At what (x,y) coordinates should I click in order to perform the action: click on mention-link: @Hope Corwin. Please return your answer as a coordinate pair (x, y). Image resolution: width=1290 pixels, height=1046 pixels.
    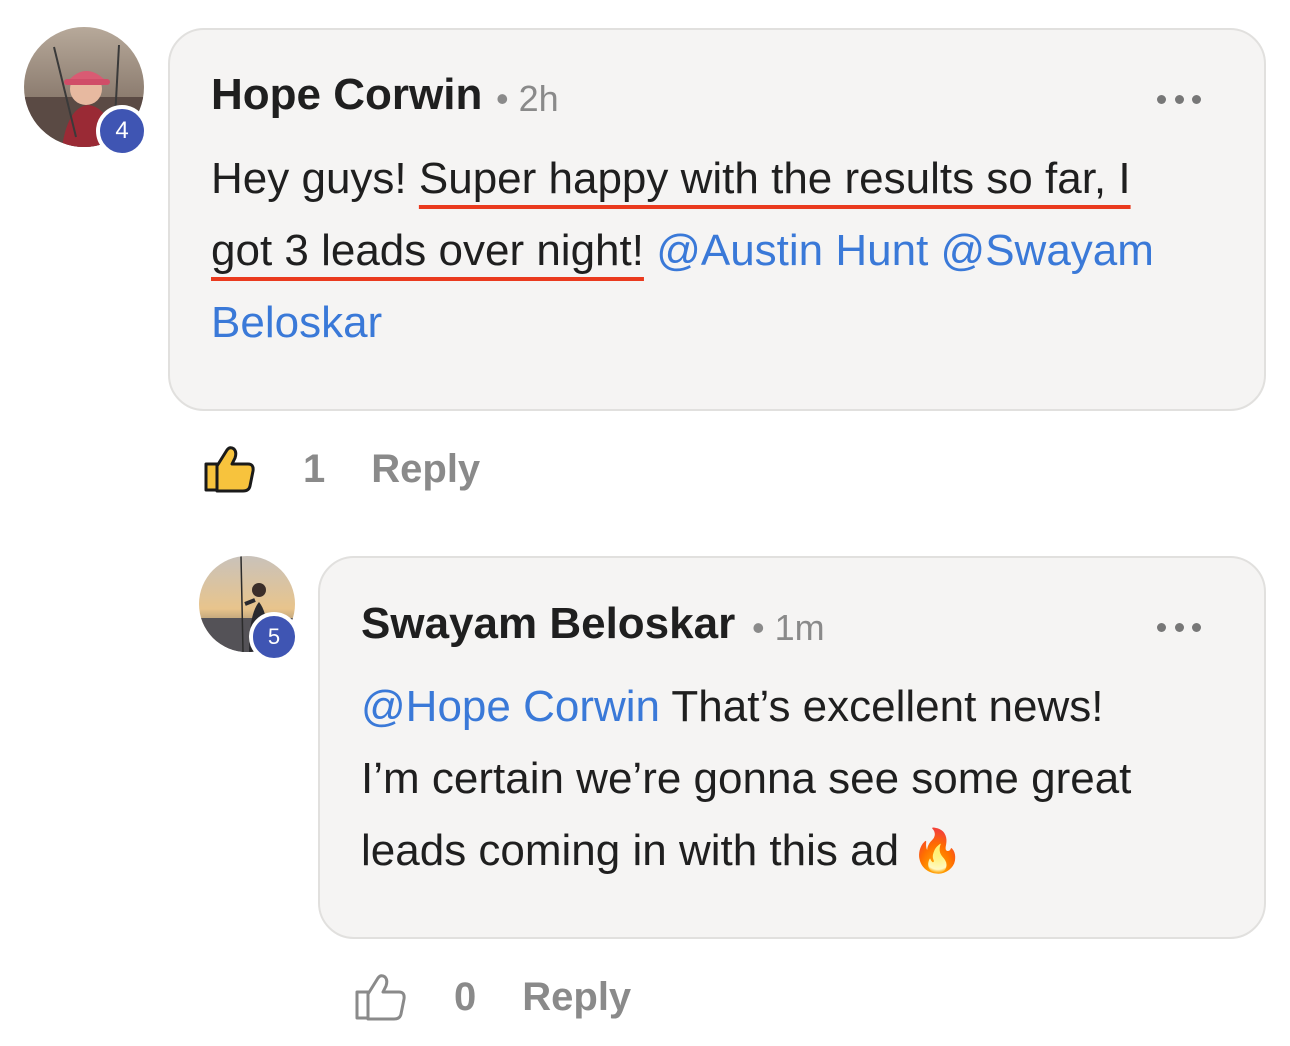
    Looking at the image, I should click on (510, 706).